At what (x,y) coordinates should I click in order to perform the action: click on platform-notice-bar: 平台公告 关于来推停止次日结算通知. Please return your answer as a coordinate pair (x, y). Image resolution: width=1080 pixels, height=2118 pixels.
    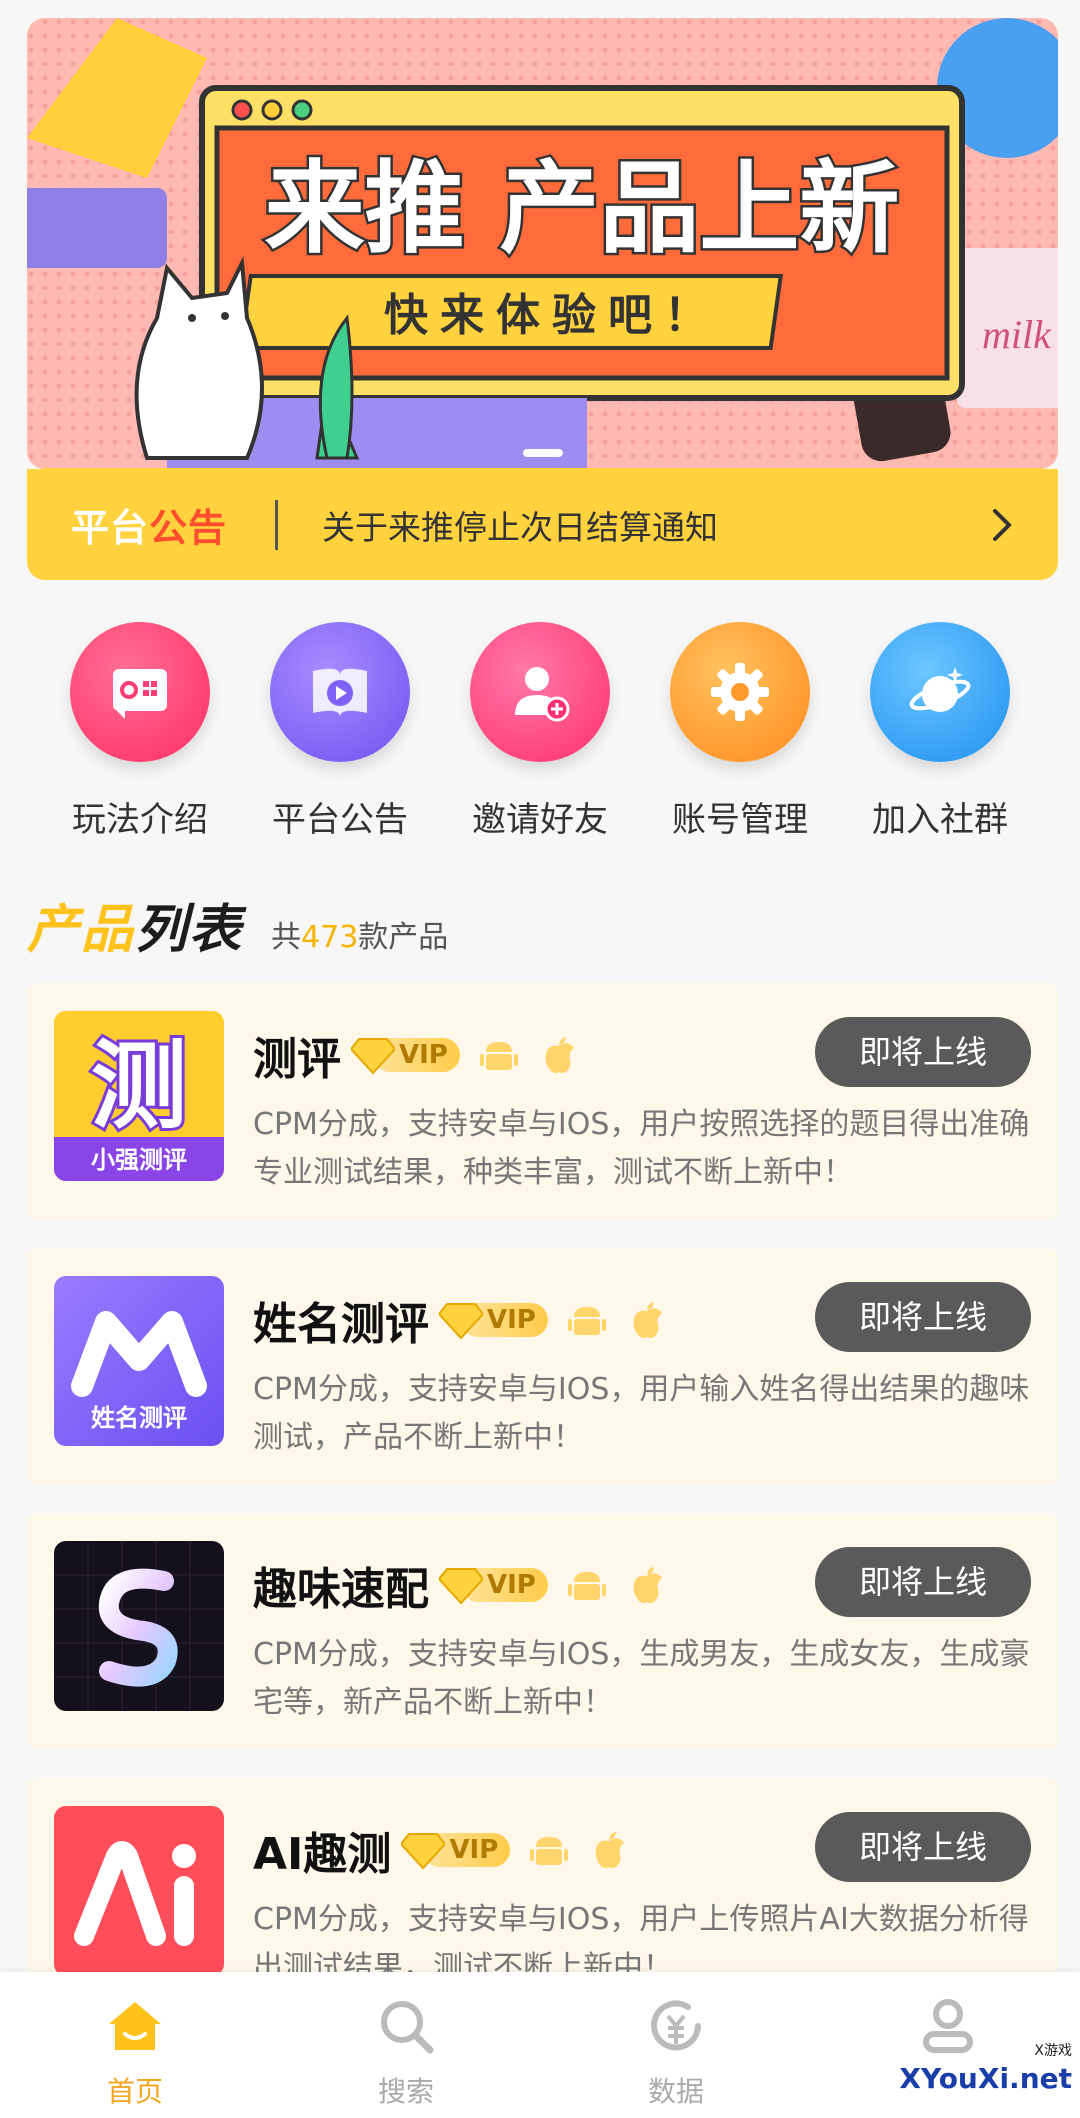
    Looking at the image, I should click on (542, 524).